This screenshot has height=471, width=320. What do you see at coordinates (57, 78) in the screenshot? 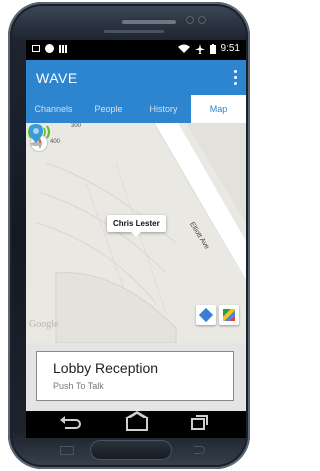
I see `app-title: WAVE` at bounding box center [57, 78].